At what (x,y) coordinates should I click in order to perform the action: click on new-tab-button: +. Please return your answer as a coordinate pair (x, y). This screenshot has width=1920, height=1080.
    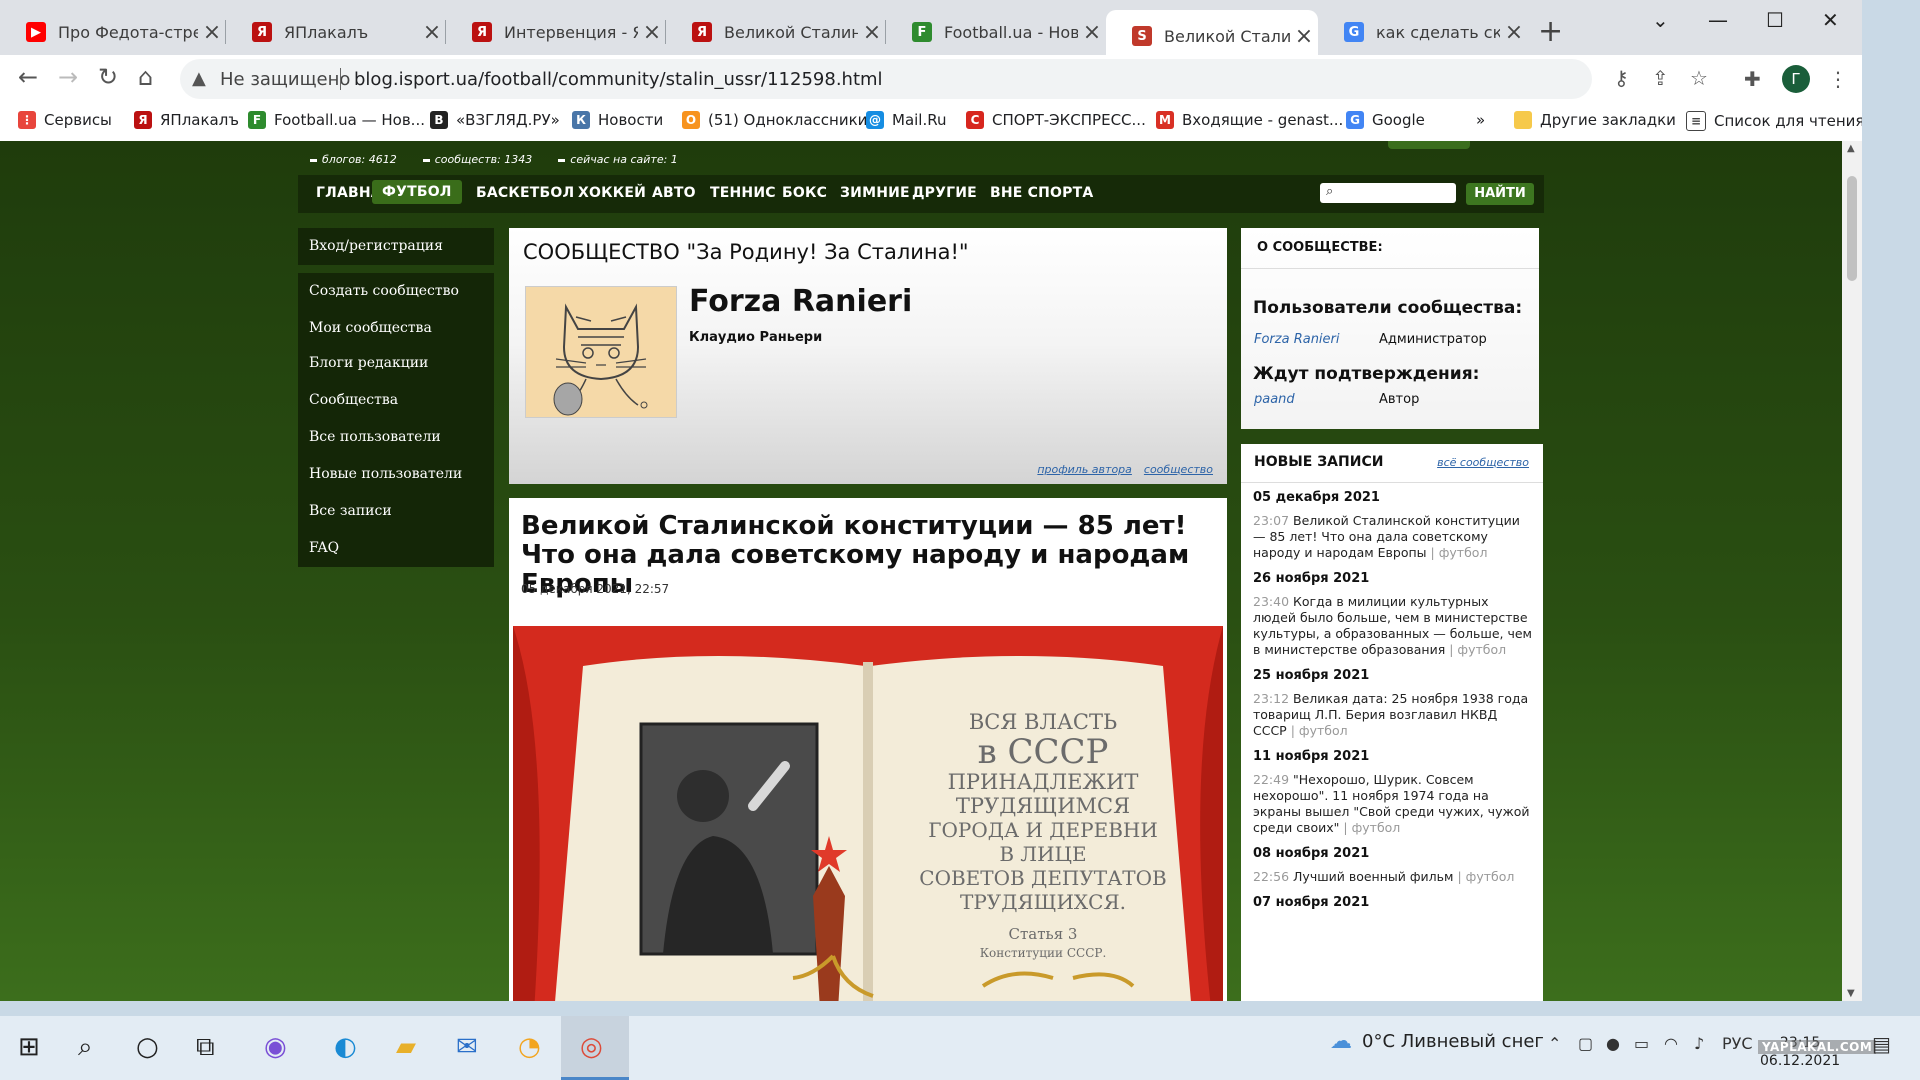
    Looking at the image, I should click on (1550, 31).